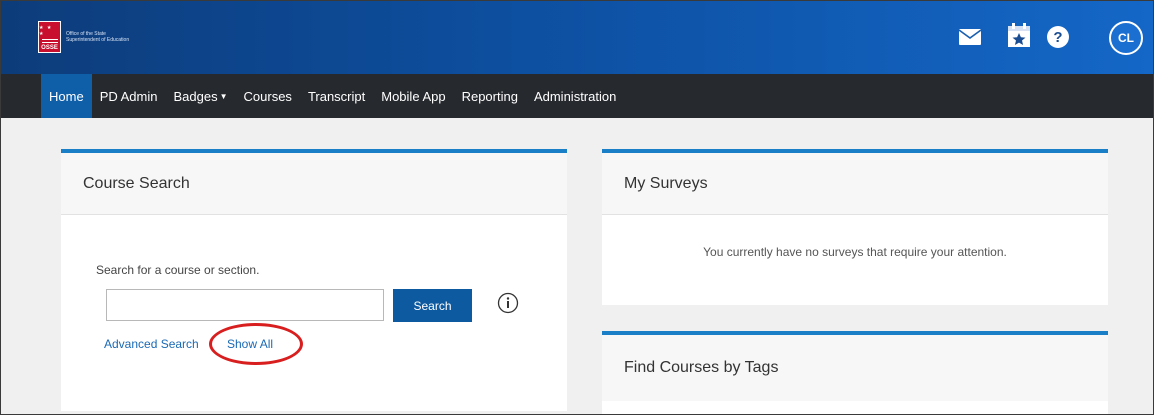 This screenshot has height=415, width=1154. I want to click on find-courses-title: Find Courses by Tags, so click(855, 368).